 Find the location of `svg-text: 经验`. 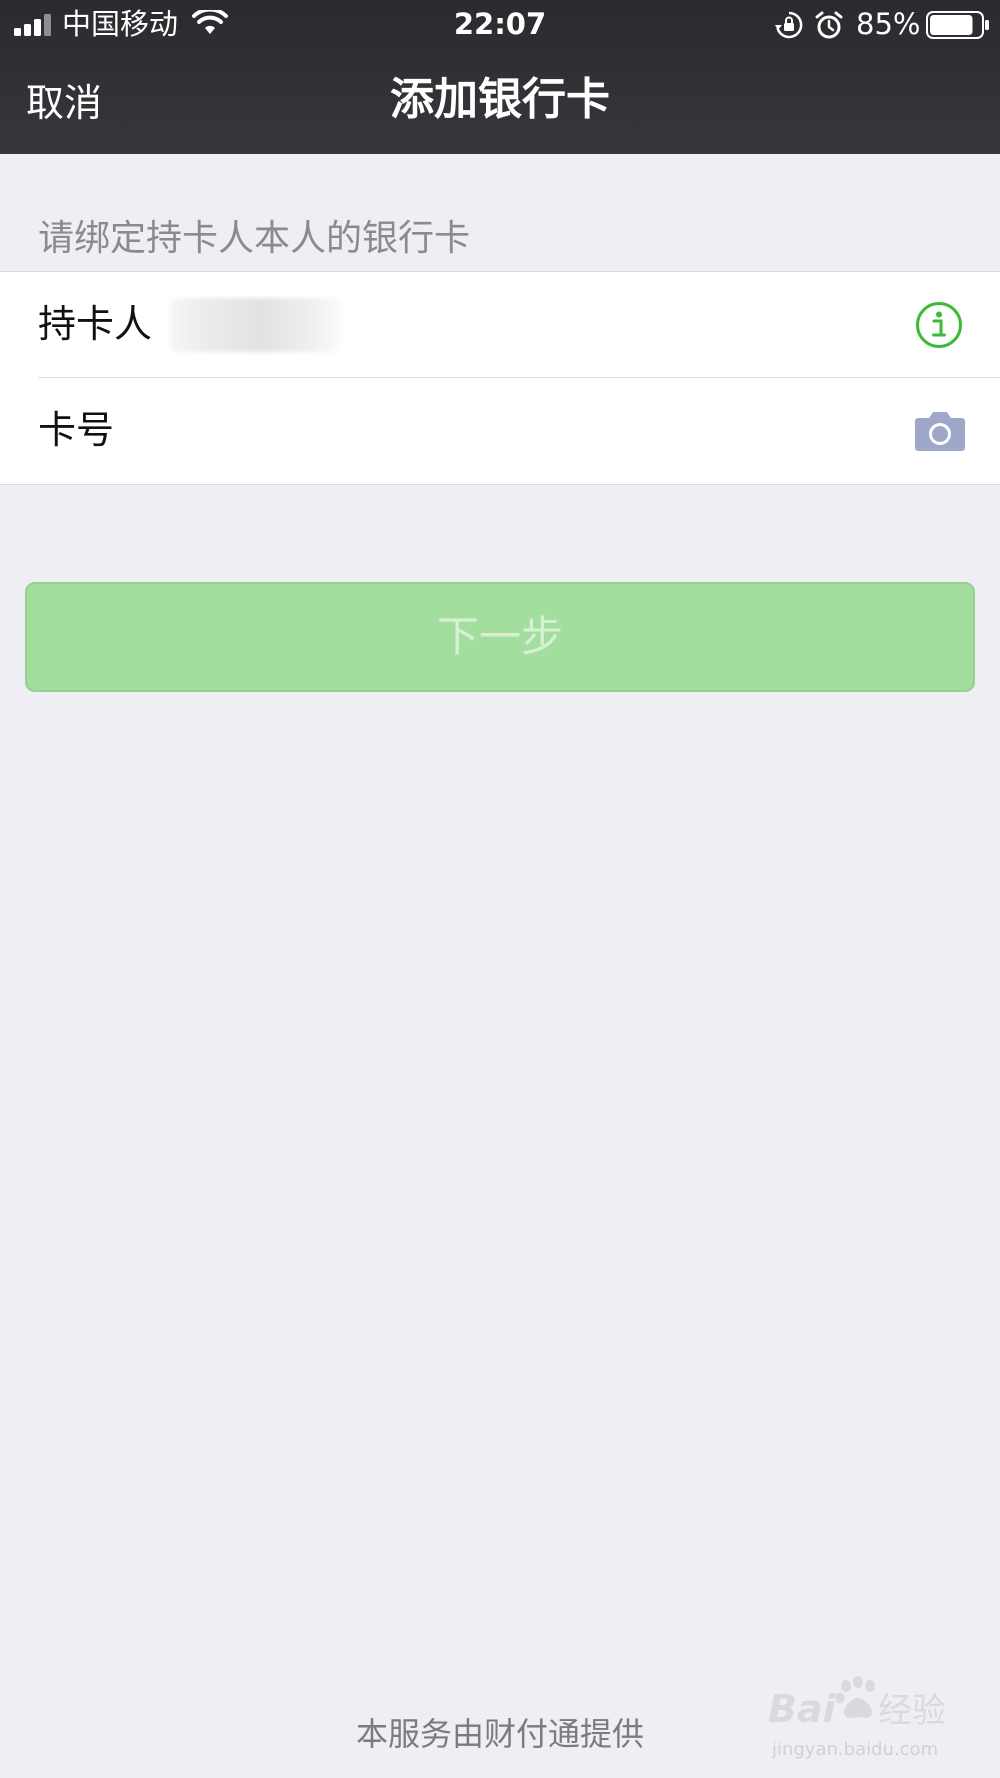

svg-text: 经验 is located at coordinates (912, 1711).